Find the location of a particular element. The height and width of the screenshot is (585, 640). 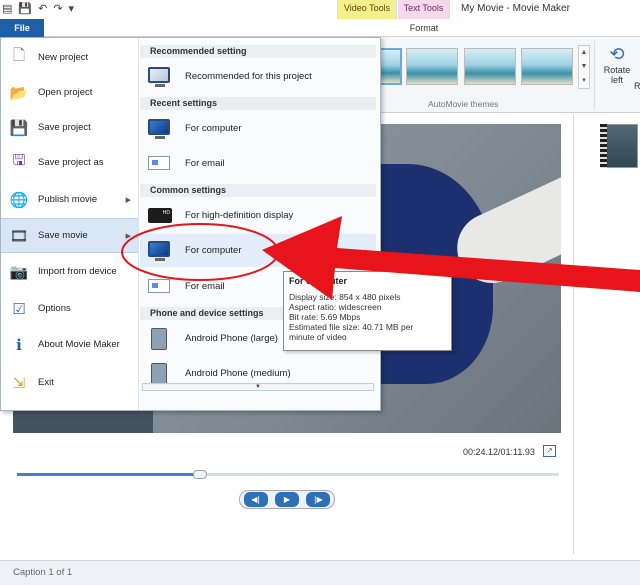

menu-item-save-project-as: 🖫 Save project as is located at coordinates (69, 162).